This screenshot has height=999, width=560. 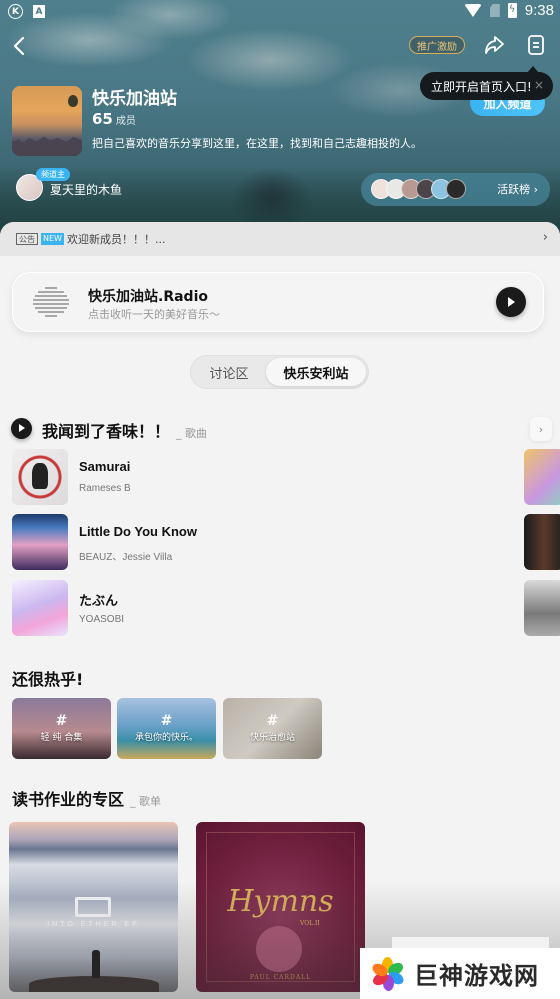 I want to click on hot-topic-label: 承包你的快乐。, so click(x=166, y=738).